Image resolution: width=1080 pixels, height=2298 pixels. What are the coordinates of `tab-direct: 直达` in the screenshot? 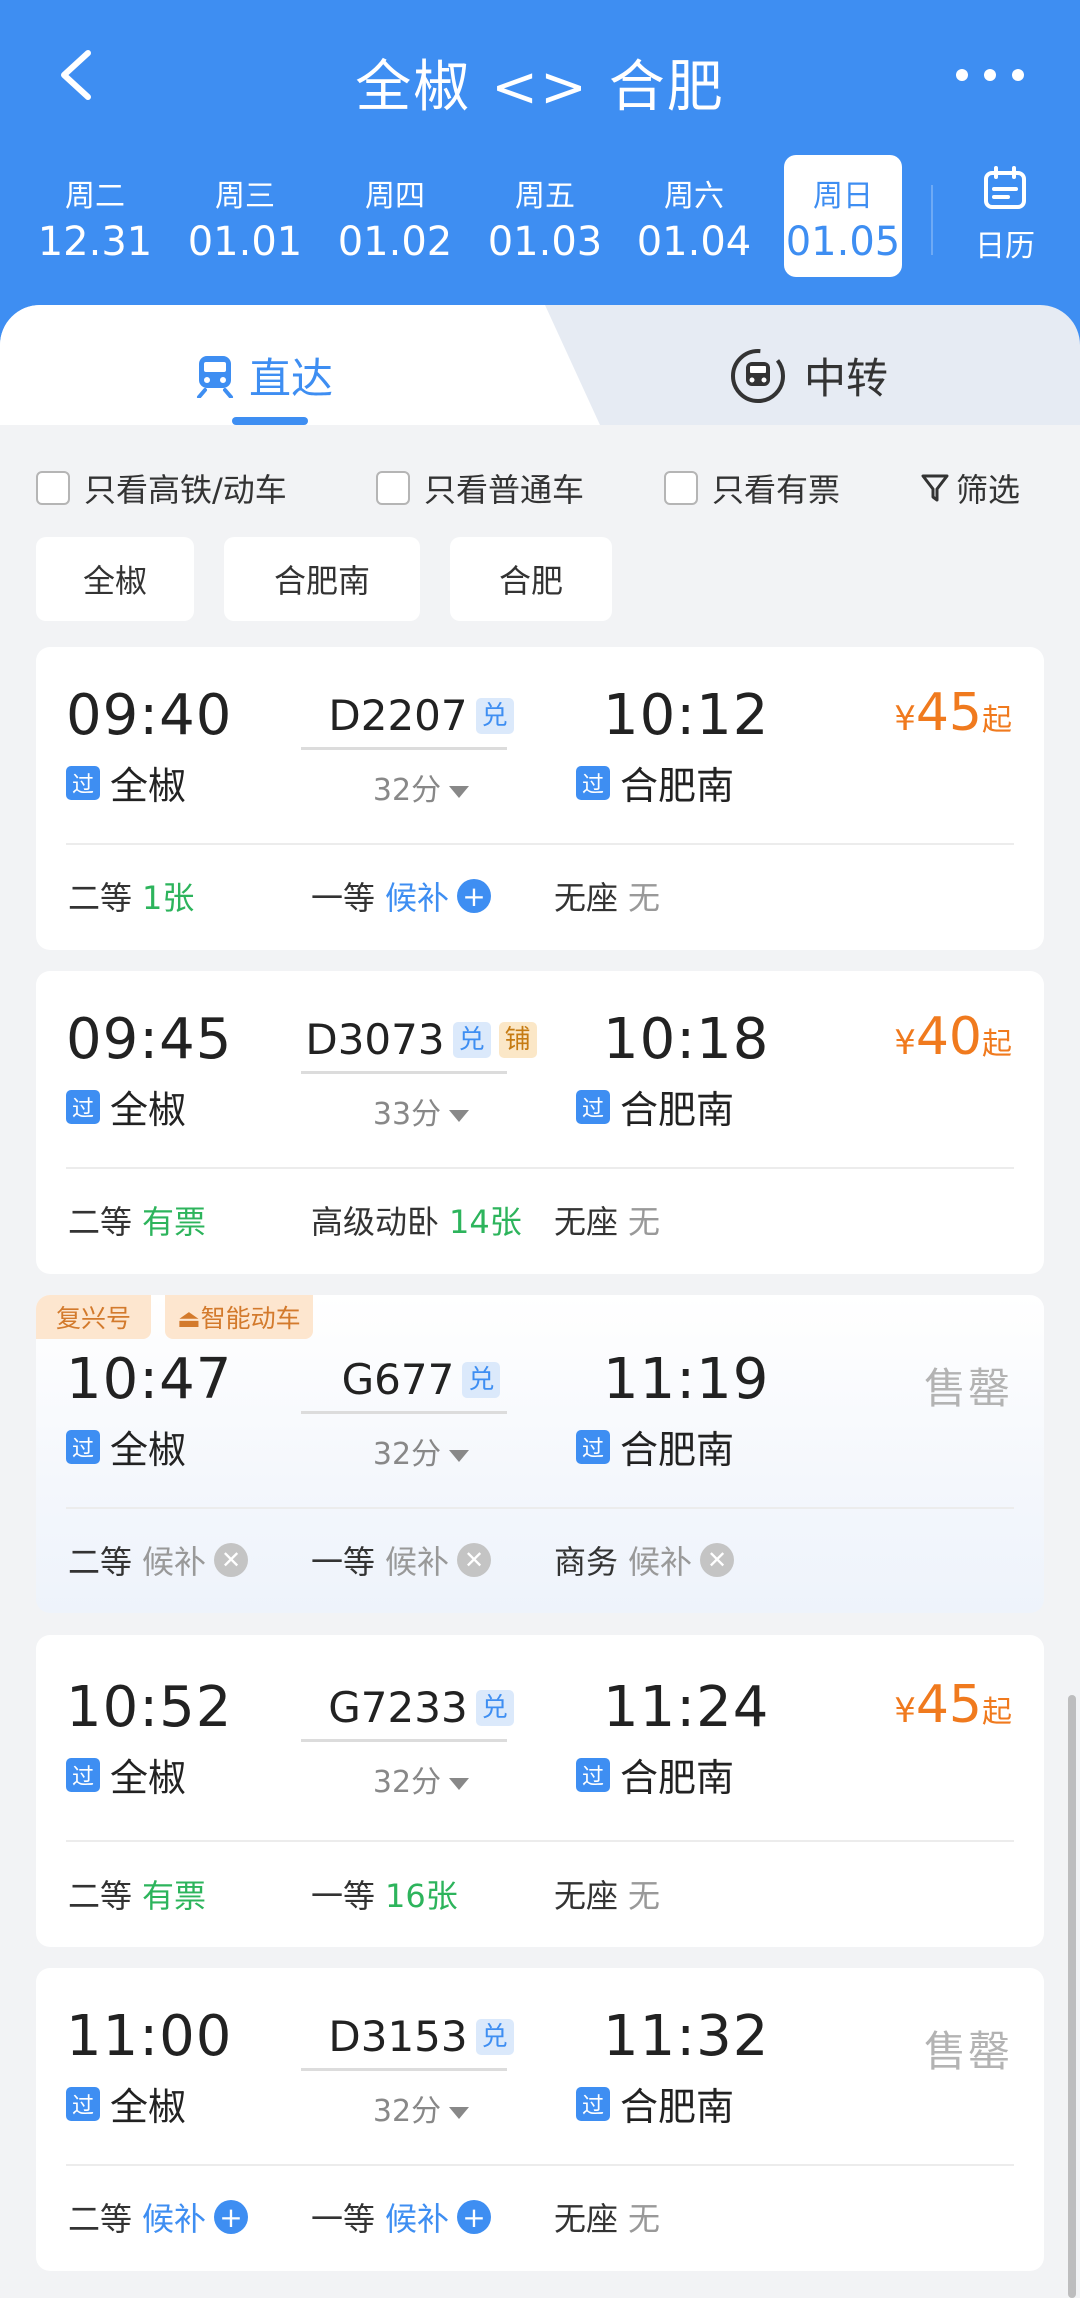 It's located at (264, 375).